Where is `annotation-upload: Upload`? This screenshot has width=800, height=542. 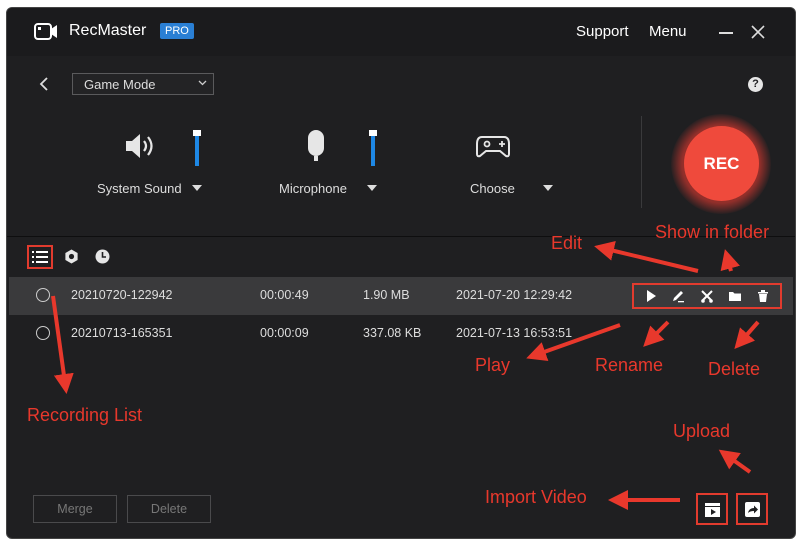 annotation-upload: Upload is located at coordinates (702, 431).